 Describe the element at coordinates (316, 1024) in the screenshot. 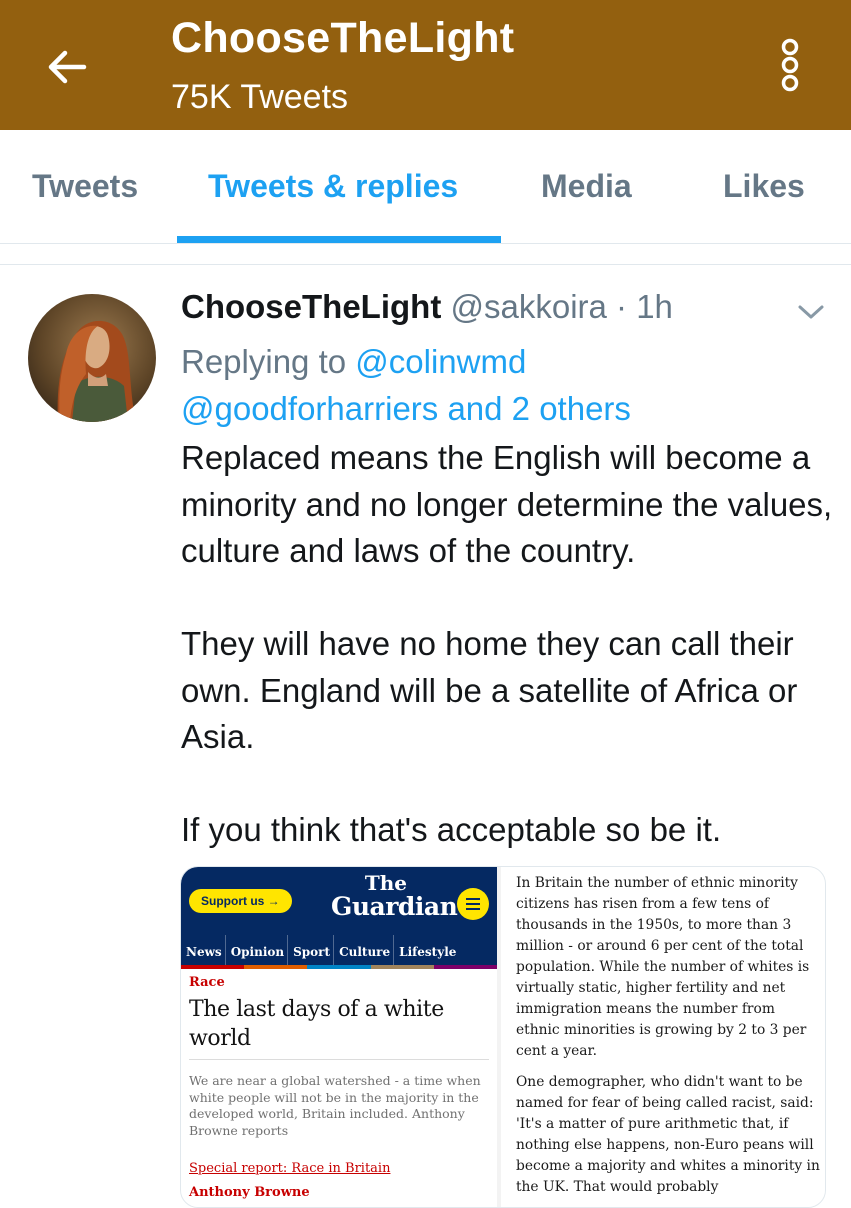

I see `article-headline: The last days of a white world` at that location.